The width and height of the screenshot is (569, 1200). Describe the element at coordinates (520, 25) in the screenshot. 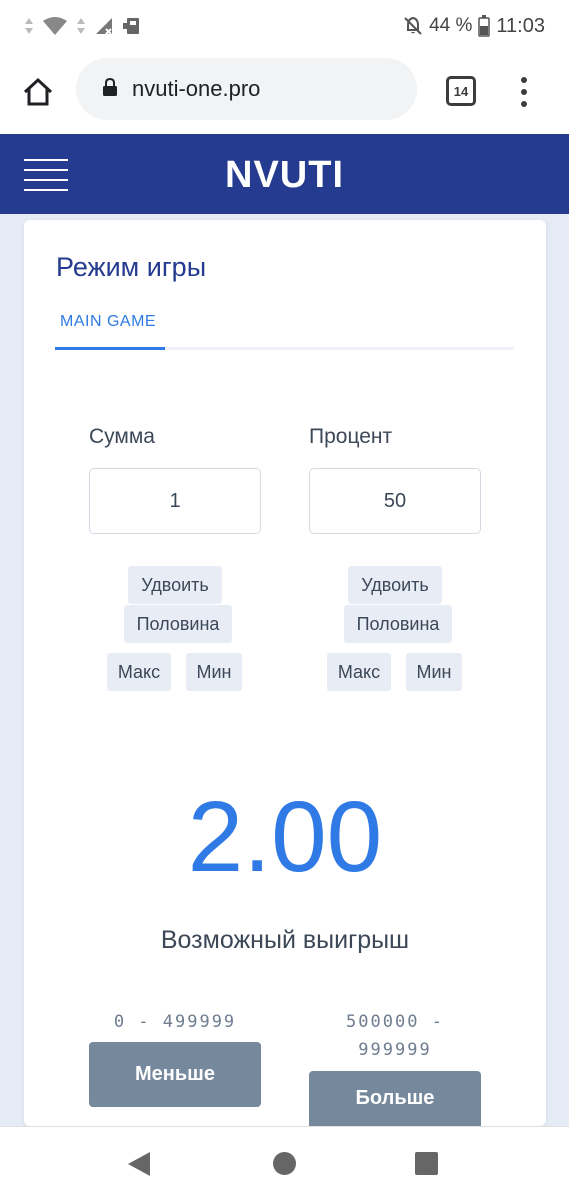

I see `clock: 11:03` at that location.